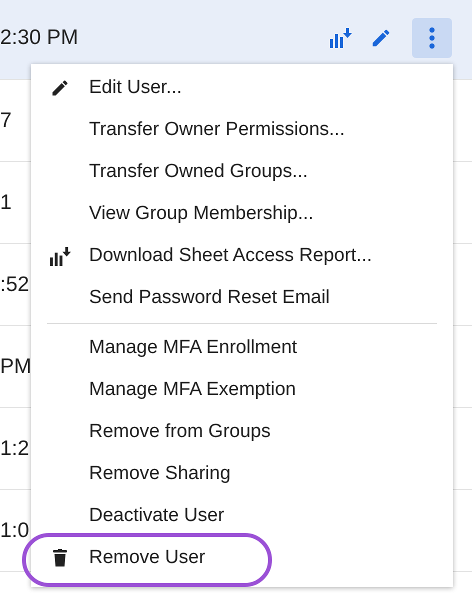  What do you see at coordinates (6, 120) in the screenshot?
I see `time-text: 7` at bounding box center [6, 120].